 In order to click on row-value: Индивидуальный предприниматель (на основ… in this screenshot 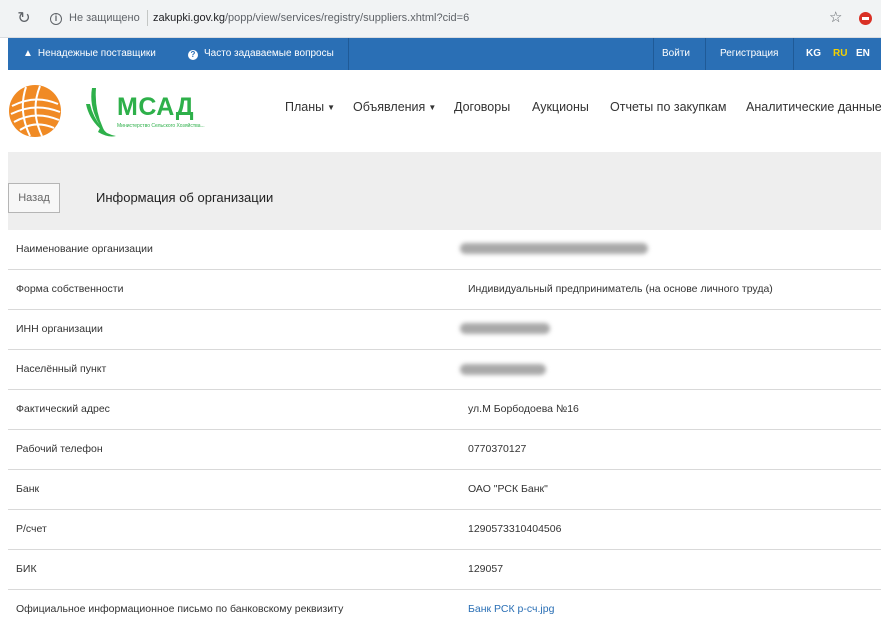, I will do `click(620, 289)`.